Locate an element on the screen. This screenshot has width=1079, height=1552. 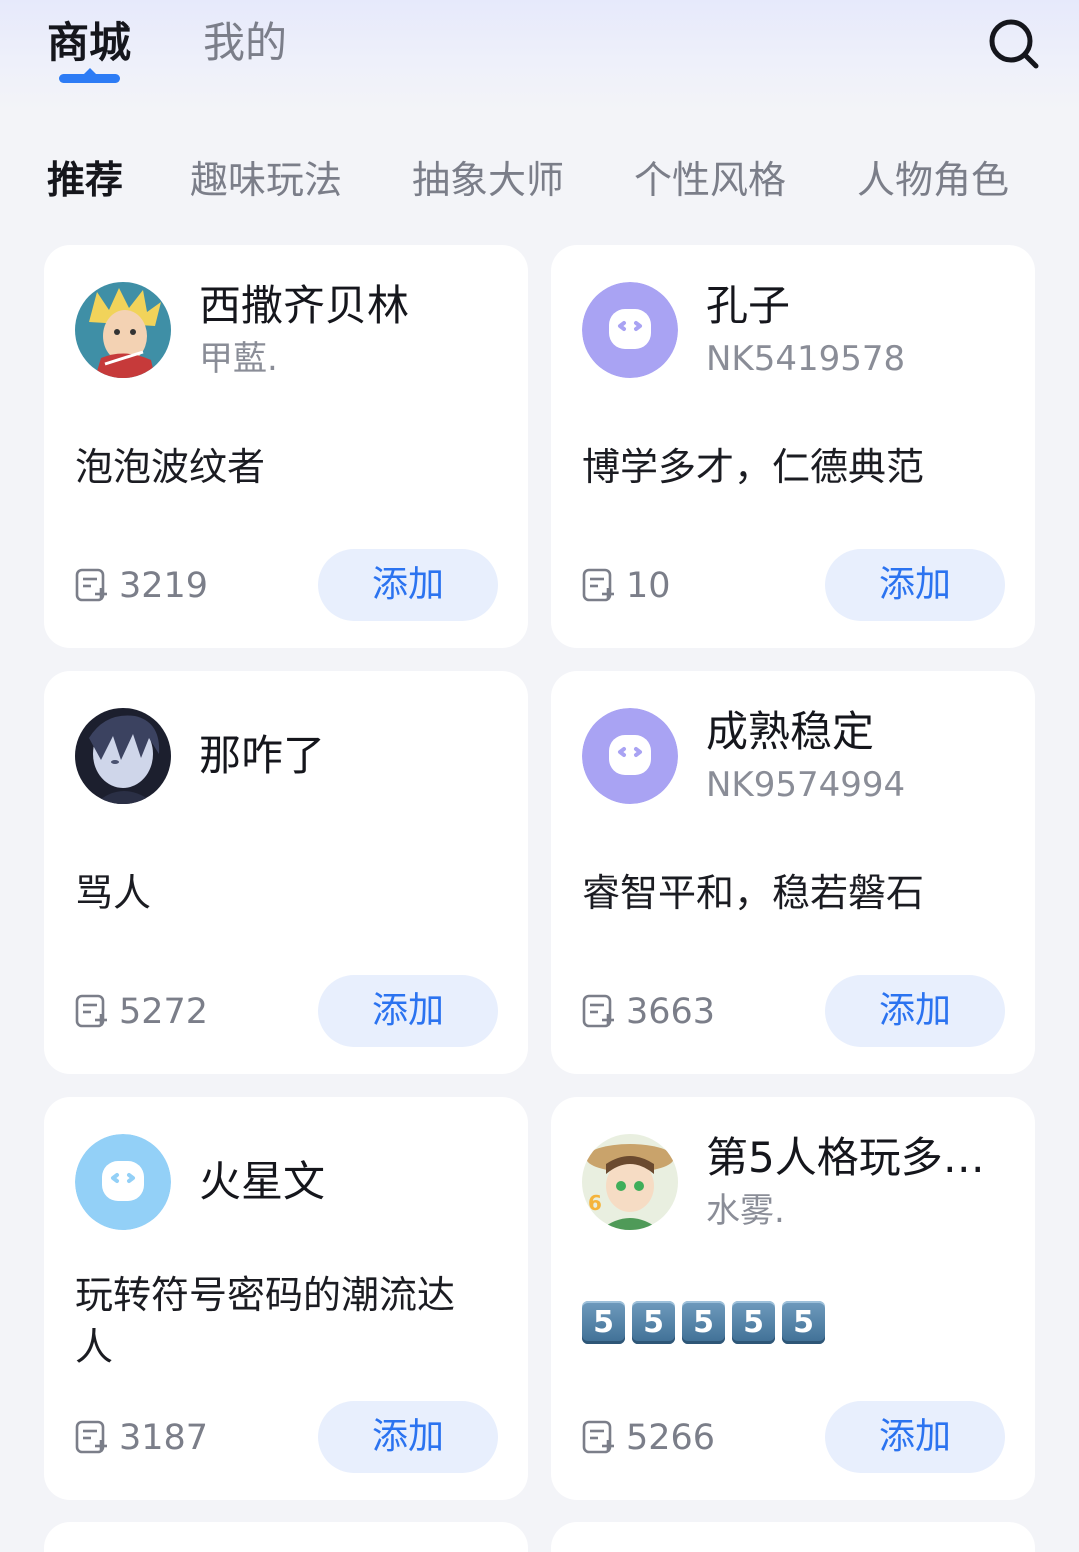
search-icon is located at coordinates (1014, 44).